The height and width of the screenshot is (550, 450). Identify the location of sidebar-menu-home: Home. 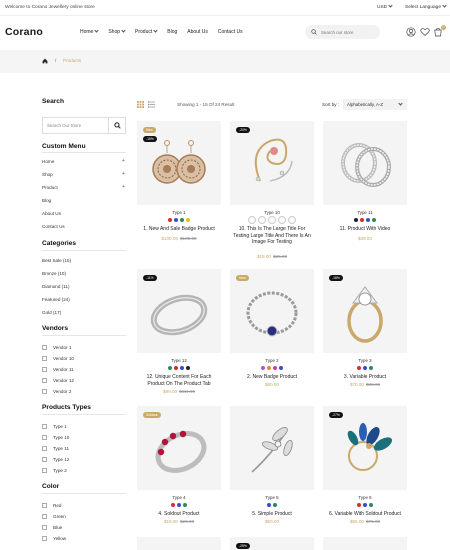
(48, 161).